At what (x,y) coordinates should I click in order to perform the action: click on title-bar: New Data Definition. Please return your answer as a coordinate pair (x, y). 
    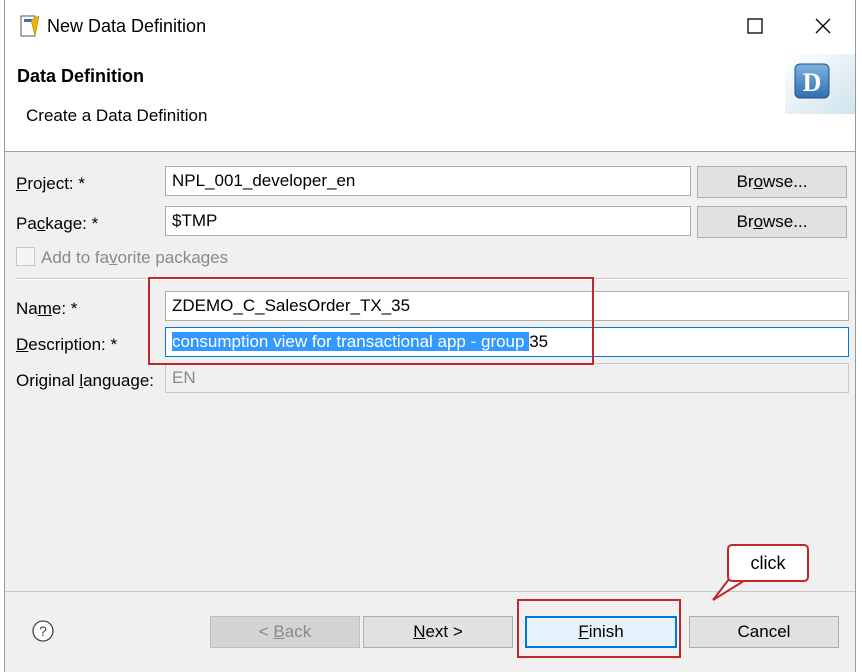
    Looking at the image, I should click on (430, 26).